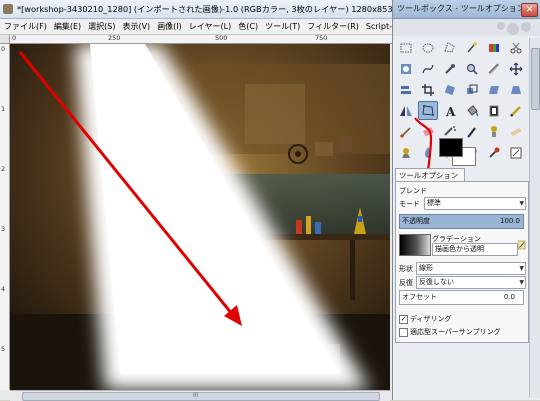  Describe the element at coordinates (455, 332) in the screenshot. I see `adaptive-supersampling-label: 適応型スーパーサンプリング` at that location.